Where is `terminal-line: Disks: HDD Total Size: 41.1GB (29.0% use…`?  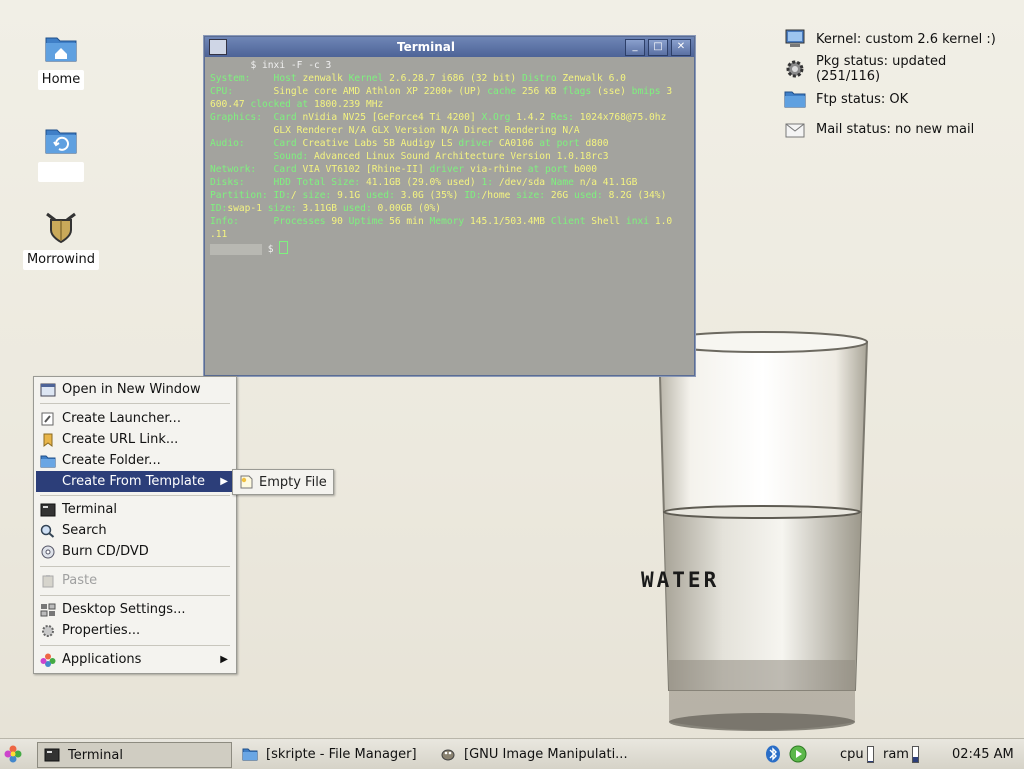
terminal-line: Disks: HDD Total Size: 41.1GB (29.0% use… is located at coordinates (449, 182).